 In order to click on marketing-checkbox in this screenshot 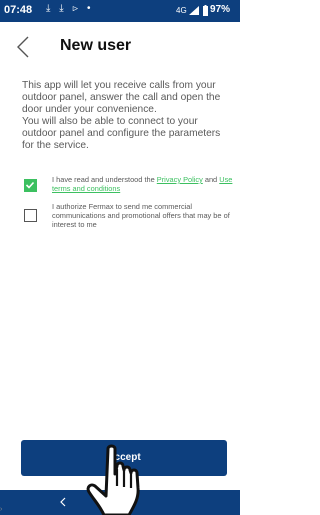, I will do `click(30, 215)`.